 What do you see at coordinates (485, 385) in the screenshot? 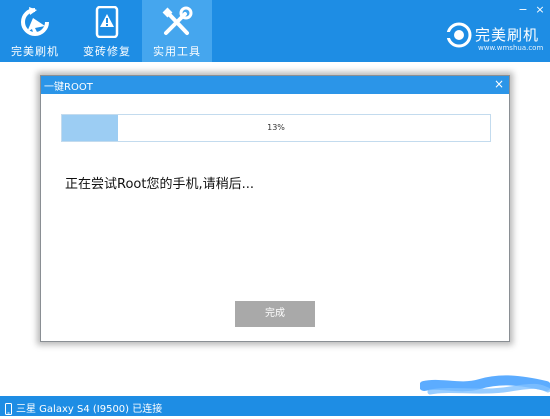
I see `blue-brush-stroke` at bounding box center [485, 385].